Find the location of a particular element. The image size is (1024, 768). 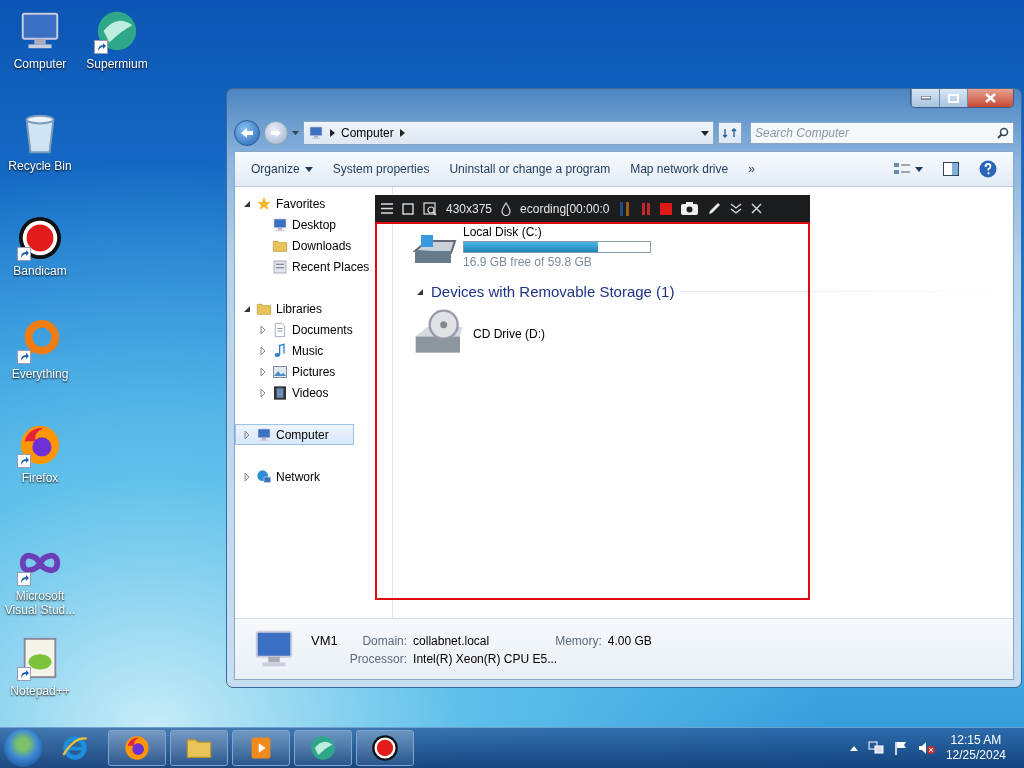

nav-label: Music is located at coordinates (308, 350).